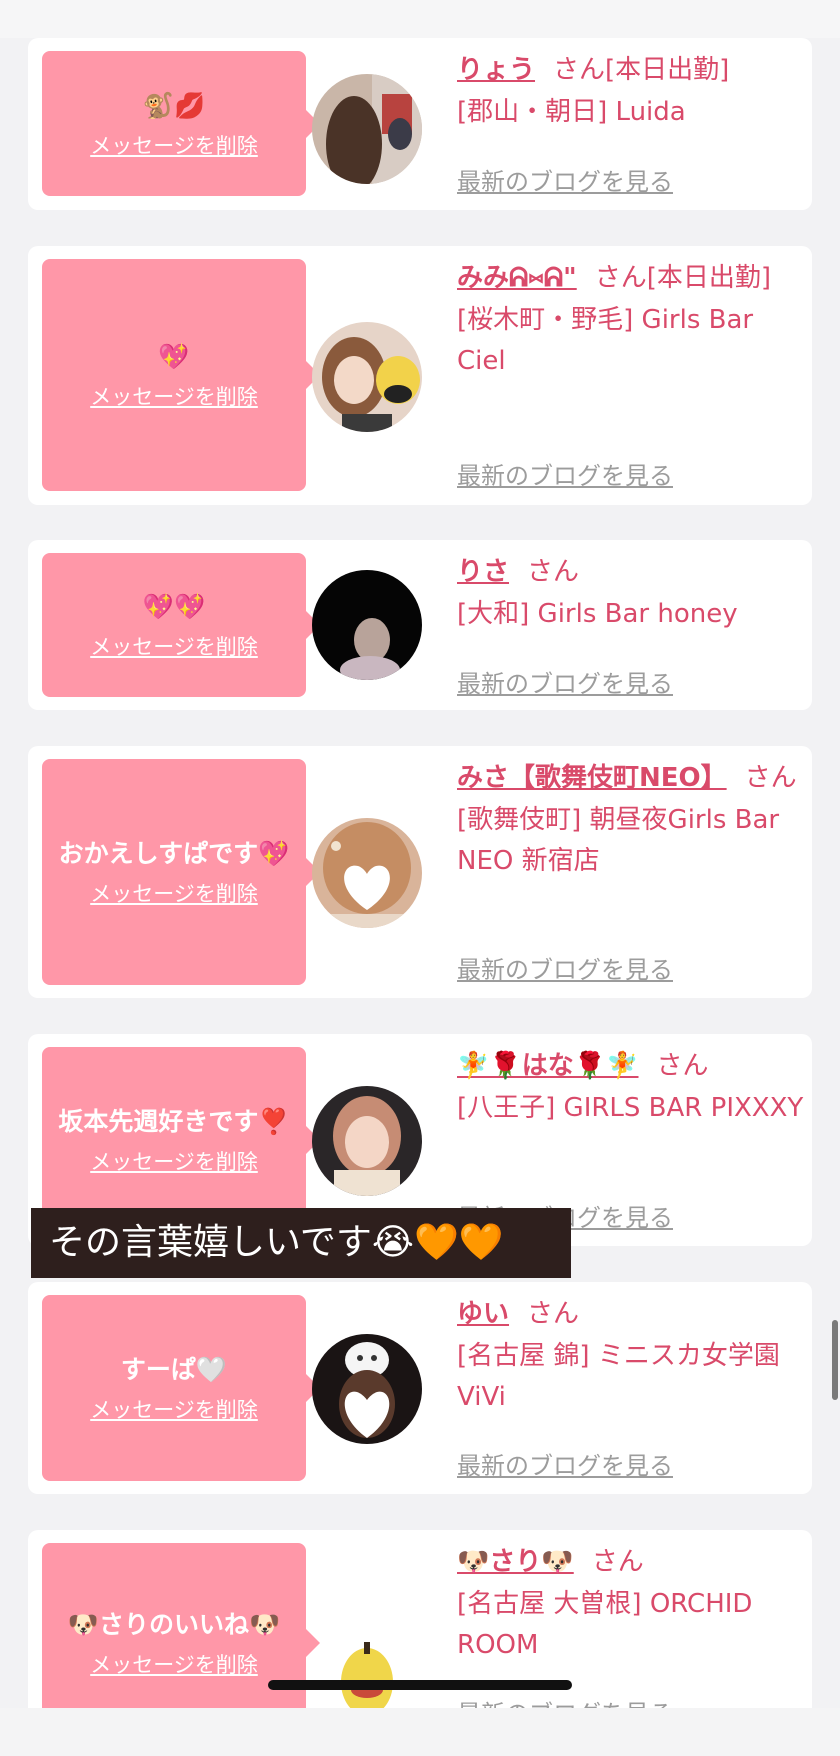  I want to click on profile-info: 🐶さり🐶 さん [名古屋 大曽根] ORCHID ROOM, so click(632, 1604).